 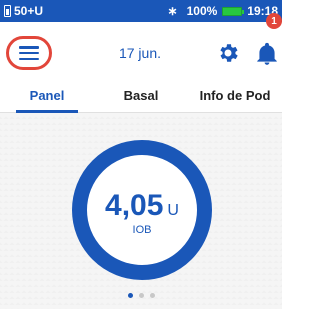 I want to click on battery-percent: 100%, so click(x=202, y=11).